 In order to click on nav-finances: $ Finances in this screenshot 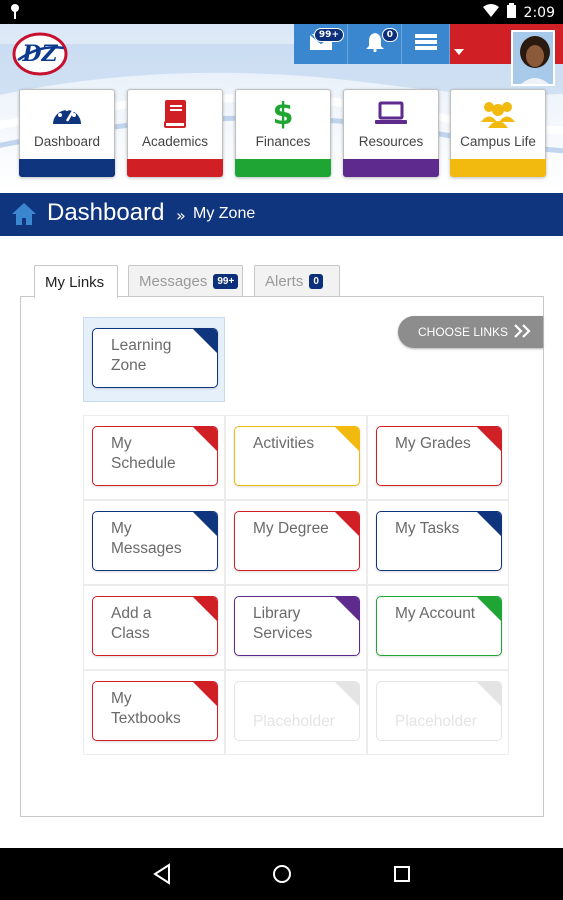, I will do `click(283, 133)`.